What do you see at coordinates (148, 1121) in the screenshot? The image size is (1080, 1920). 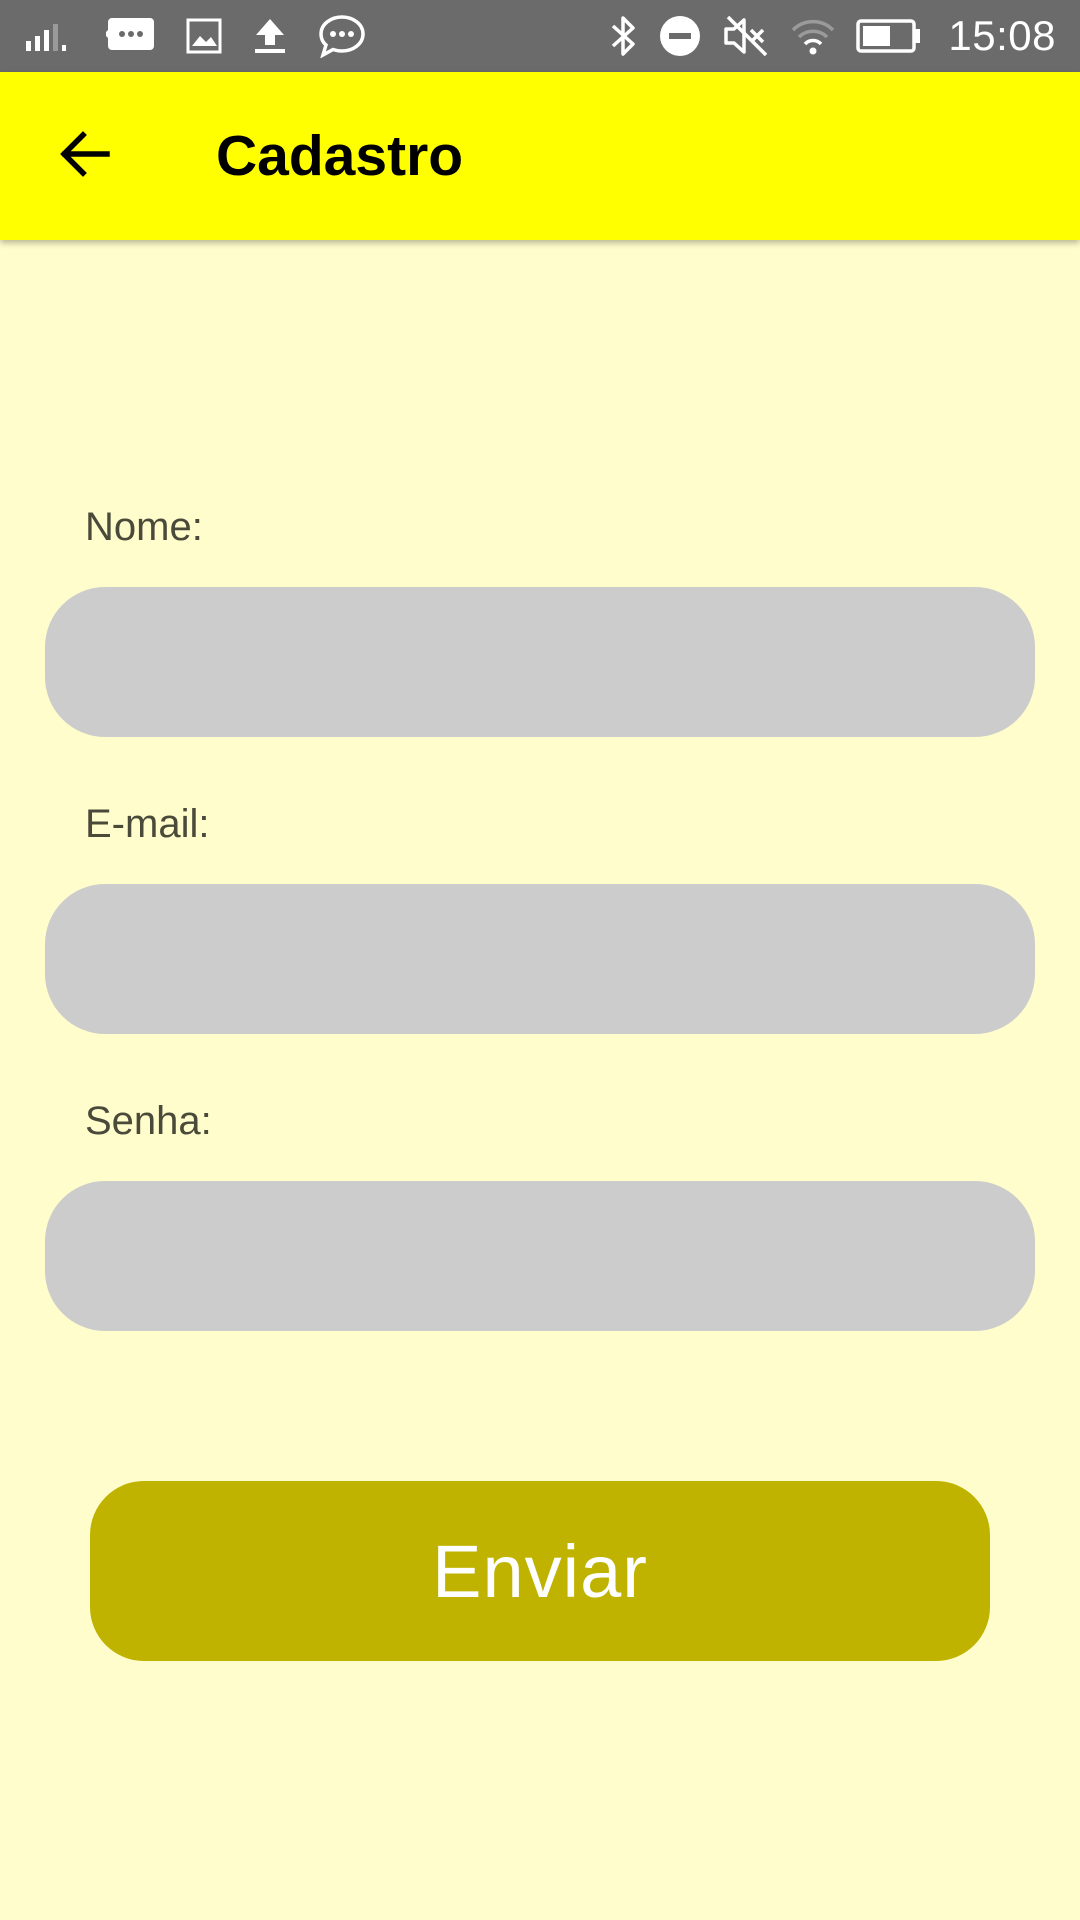 I see `password-label: Senha:` at bounding box center [148, 1121].